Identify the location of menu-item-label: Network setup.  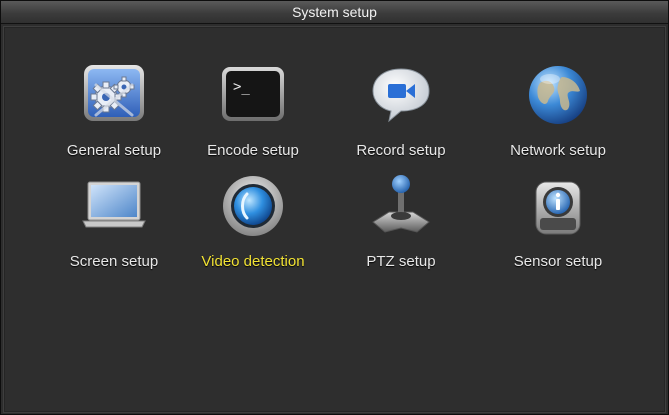
(558, 150).